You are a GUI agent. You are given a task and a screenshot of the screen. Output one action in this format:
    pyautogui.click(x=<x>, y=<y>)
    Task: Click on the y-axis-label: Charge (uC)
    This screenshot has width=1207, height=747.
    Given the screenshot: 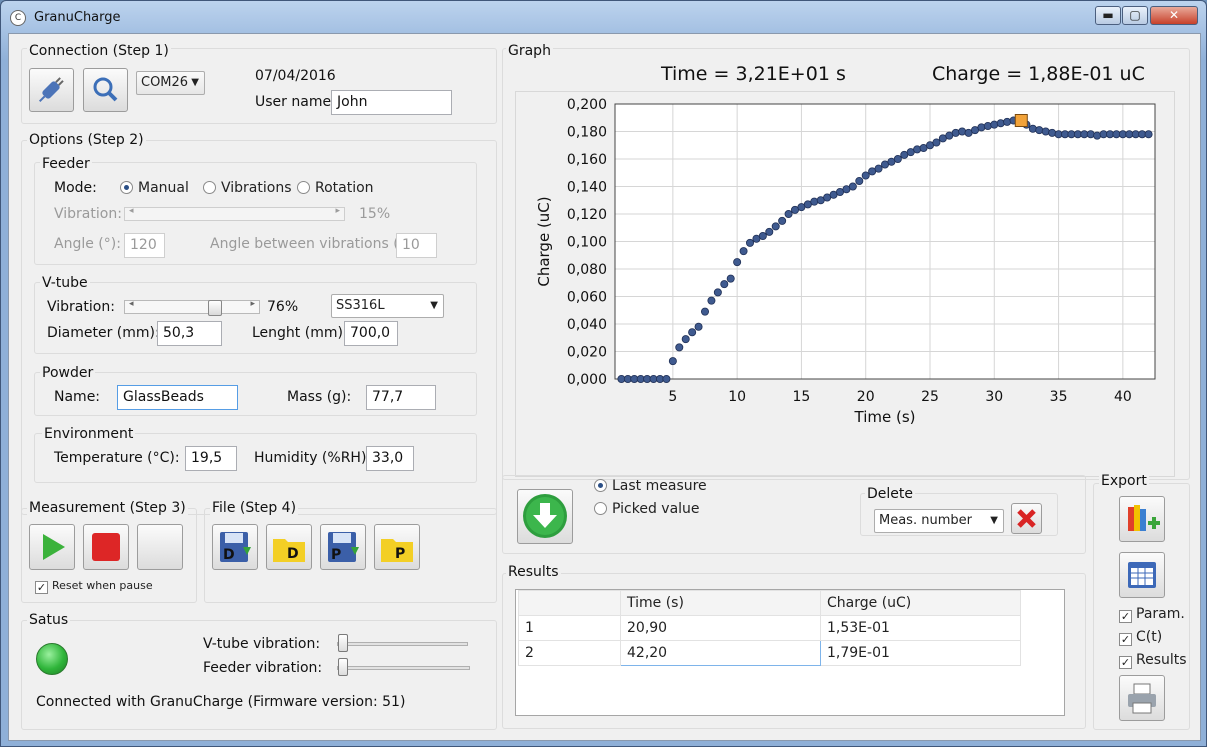 What is the action you would take?
    pyautogui.click(x=544, y=241)
    